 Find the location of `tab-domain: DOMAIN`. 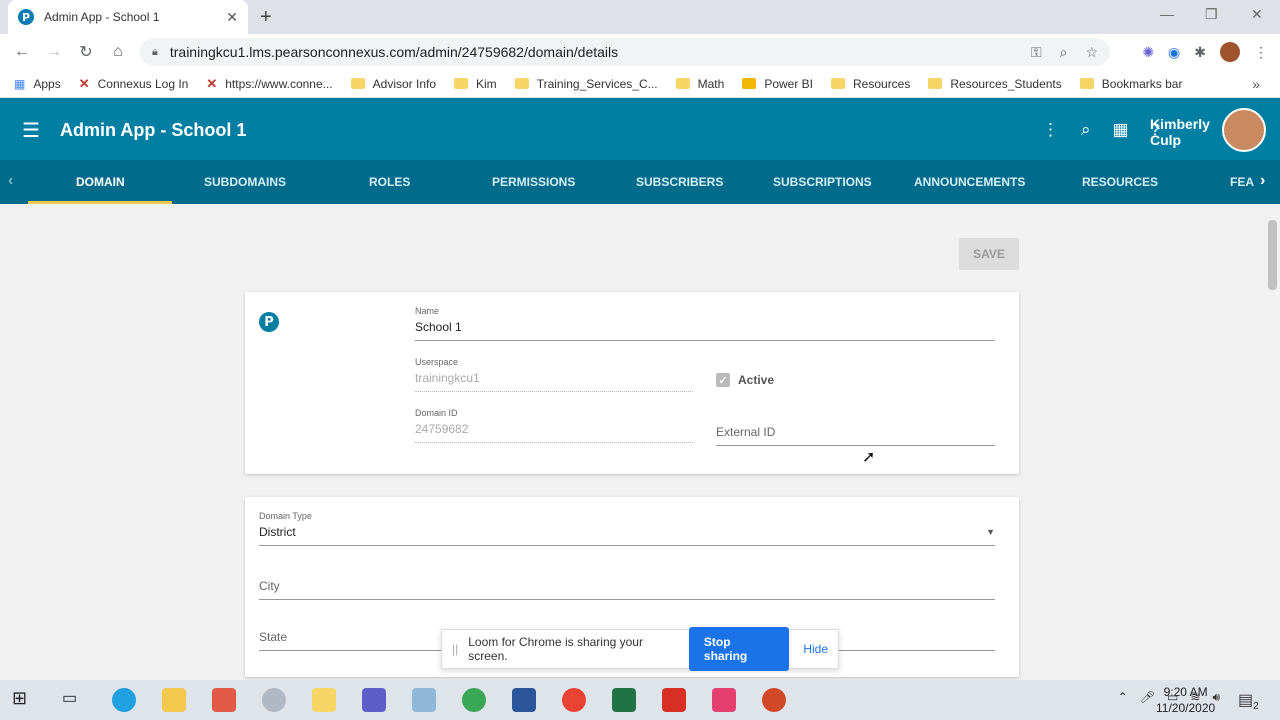

tab-domain: DOMAIN is located at coordinates (100, 182).